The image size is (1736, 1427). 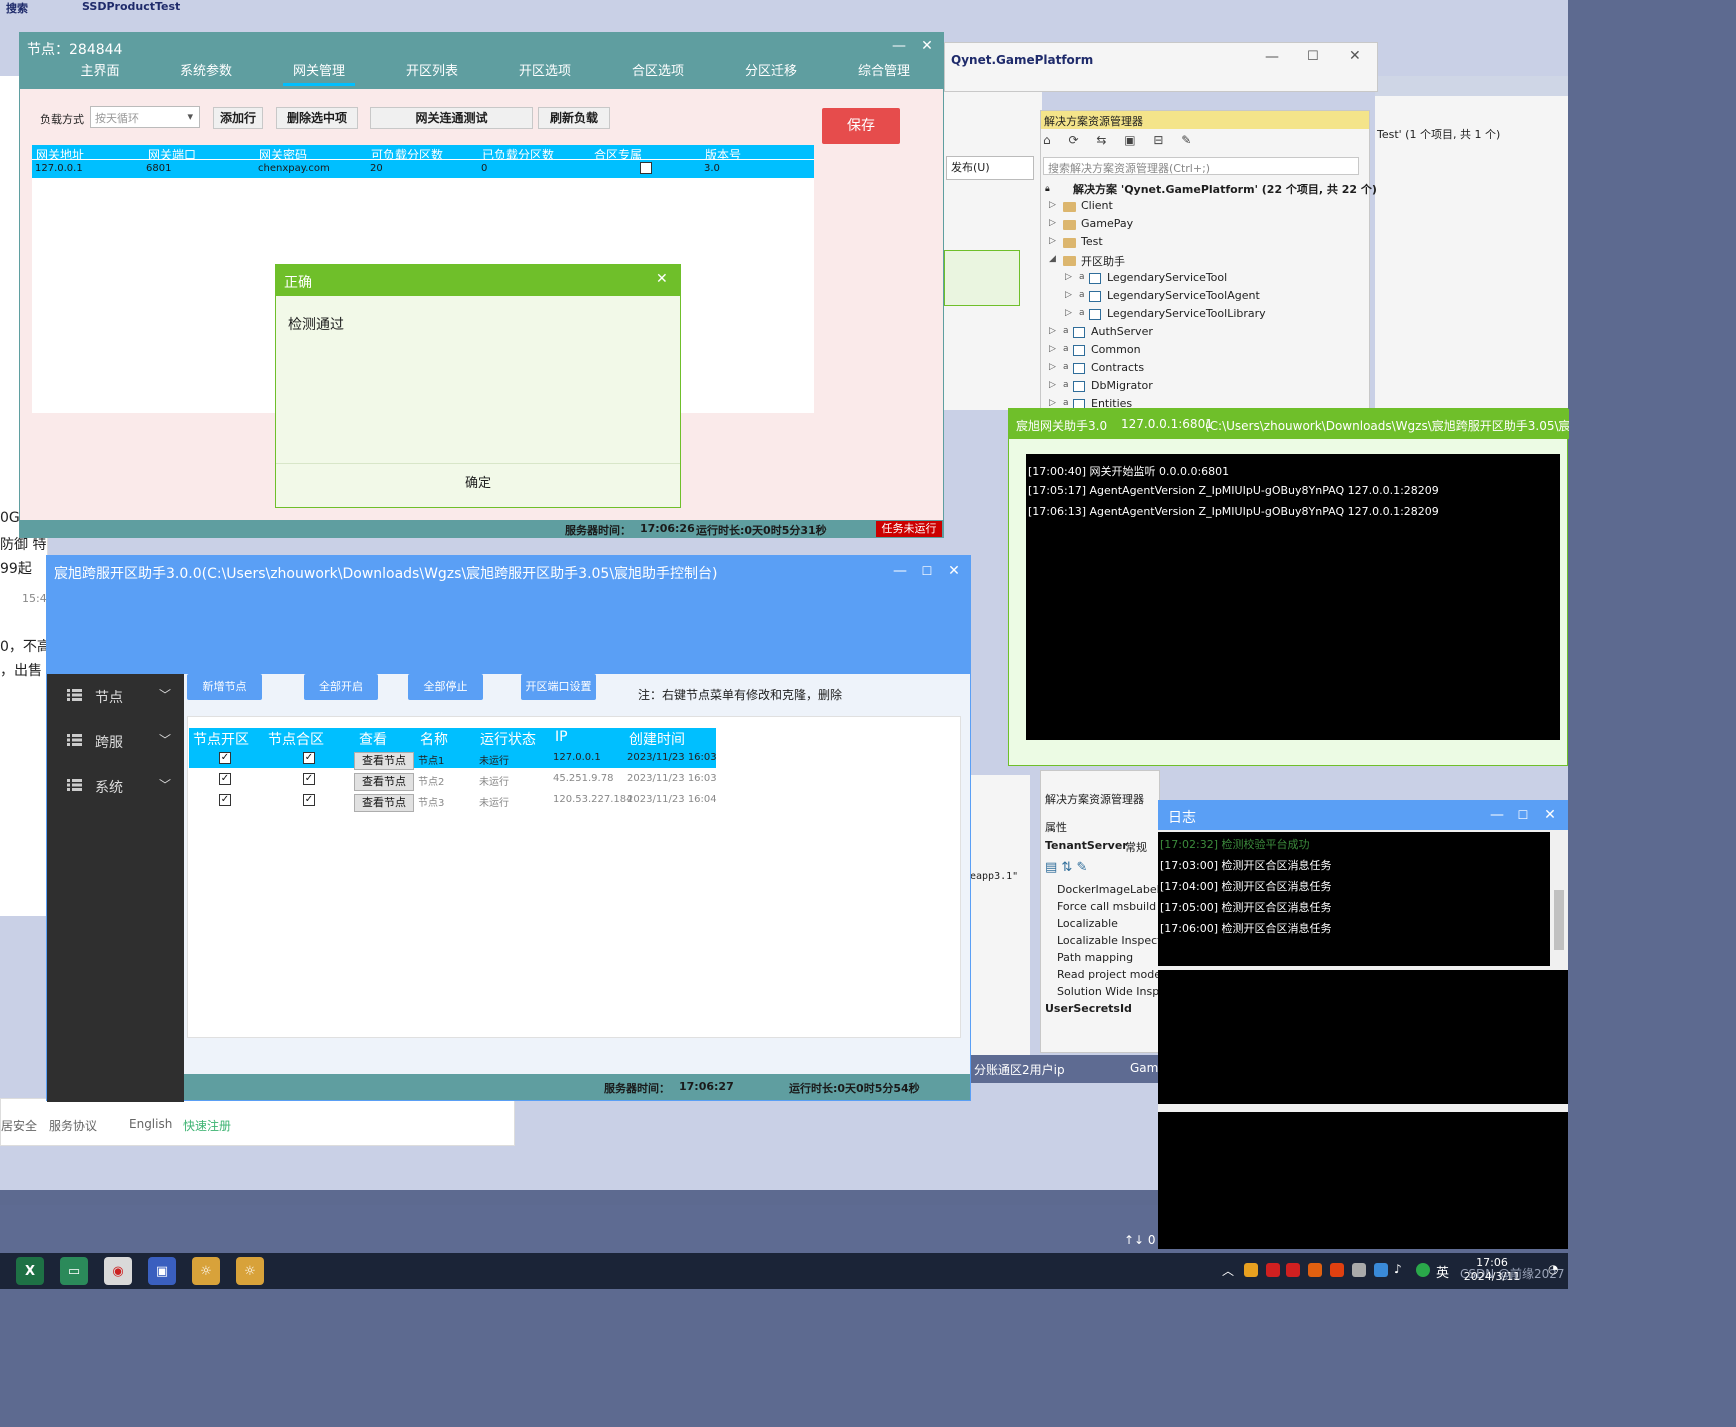 What do you see at coordinates (1066, 867) in the screenshot?
I see `categorized-icon: ▤ ⇅ ✎` at bounding box center [1066, 867].